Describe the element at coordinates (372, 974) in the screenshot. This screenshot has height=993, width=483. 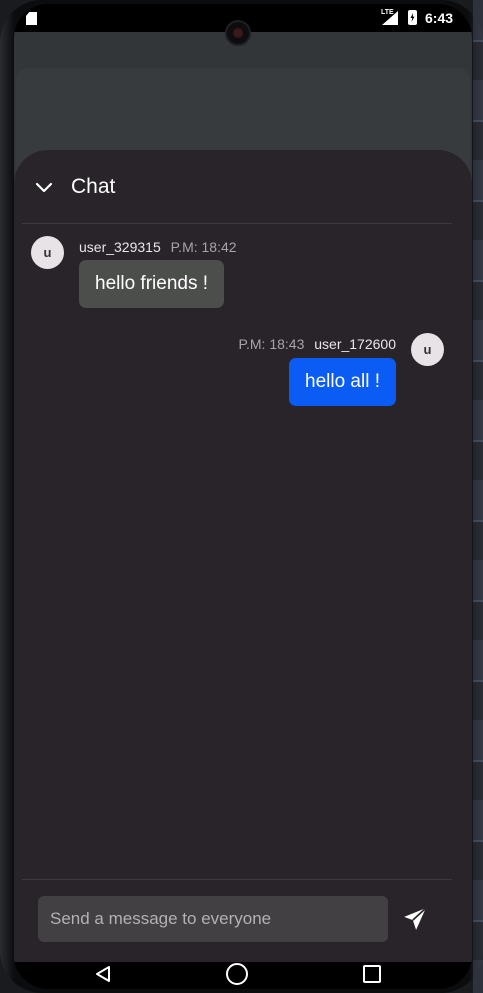
I see `recents-icon` at that location.